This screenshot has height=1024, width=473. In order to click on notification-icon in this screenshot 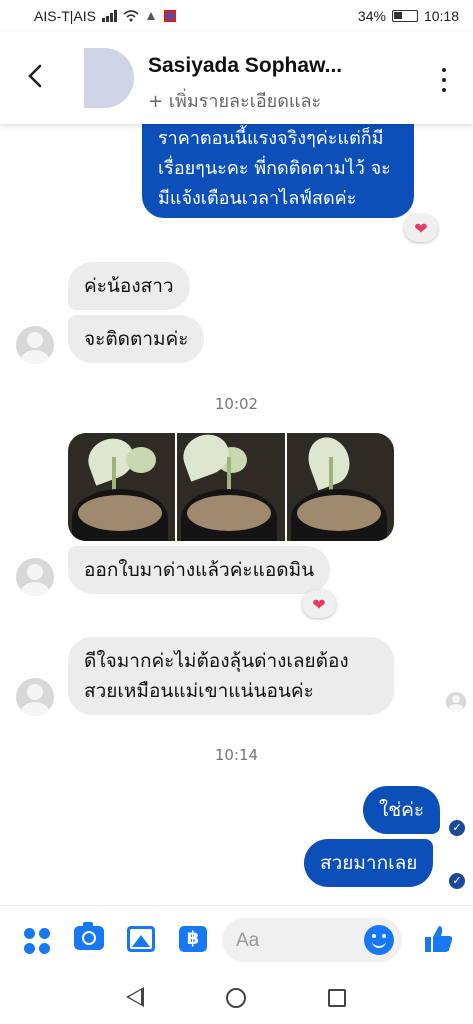, I will do `click(150, 16)`.